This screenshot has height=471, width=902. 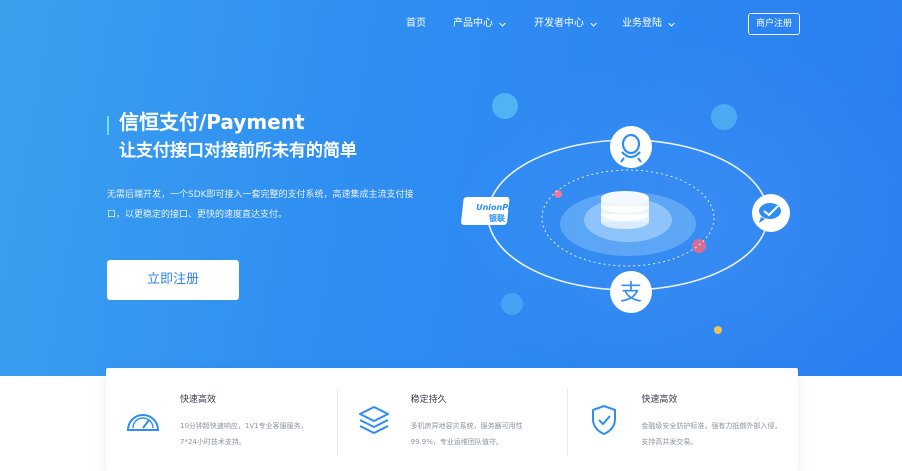 I want to click on unionpay-cn-text: 银联, so click(x=496, y=218).